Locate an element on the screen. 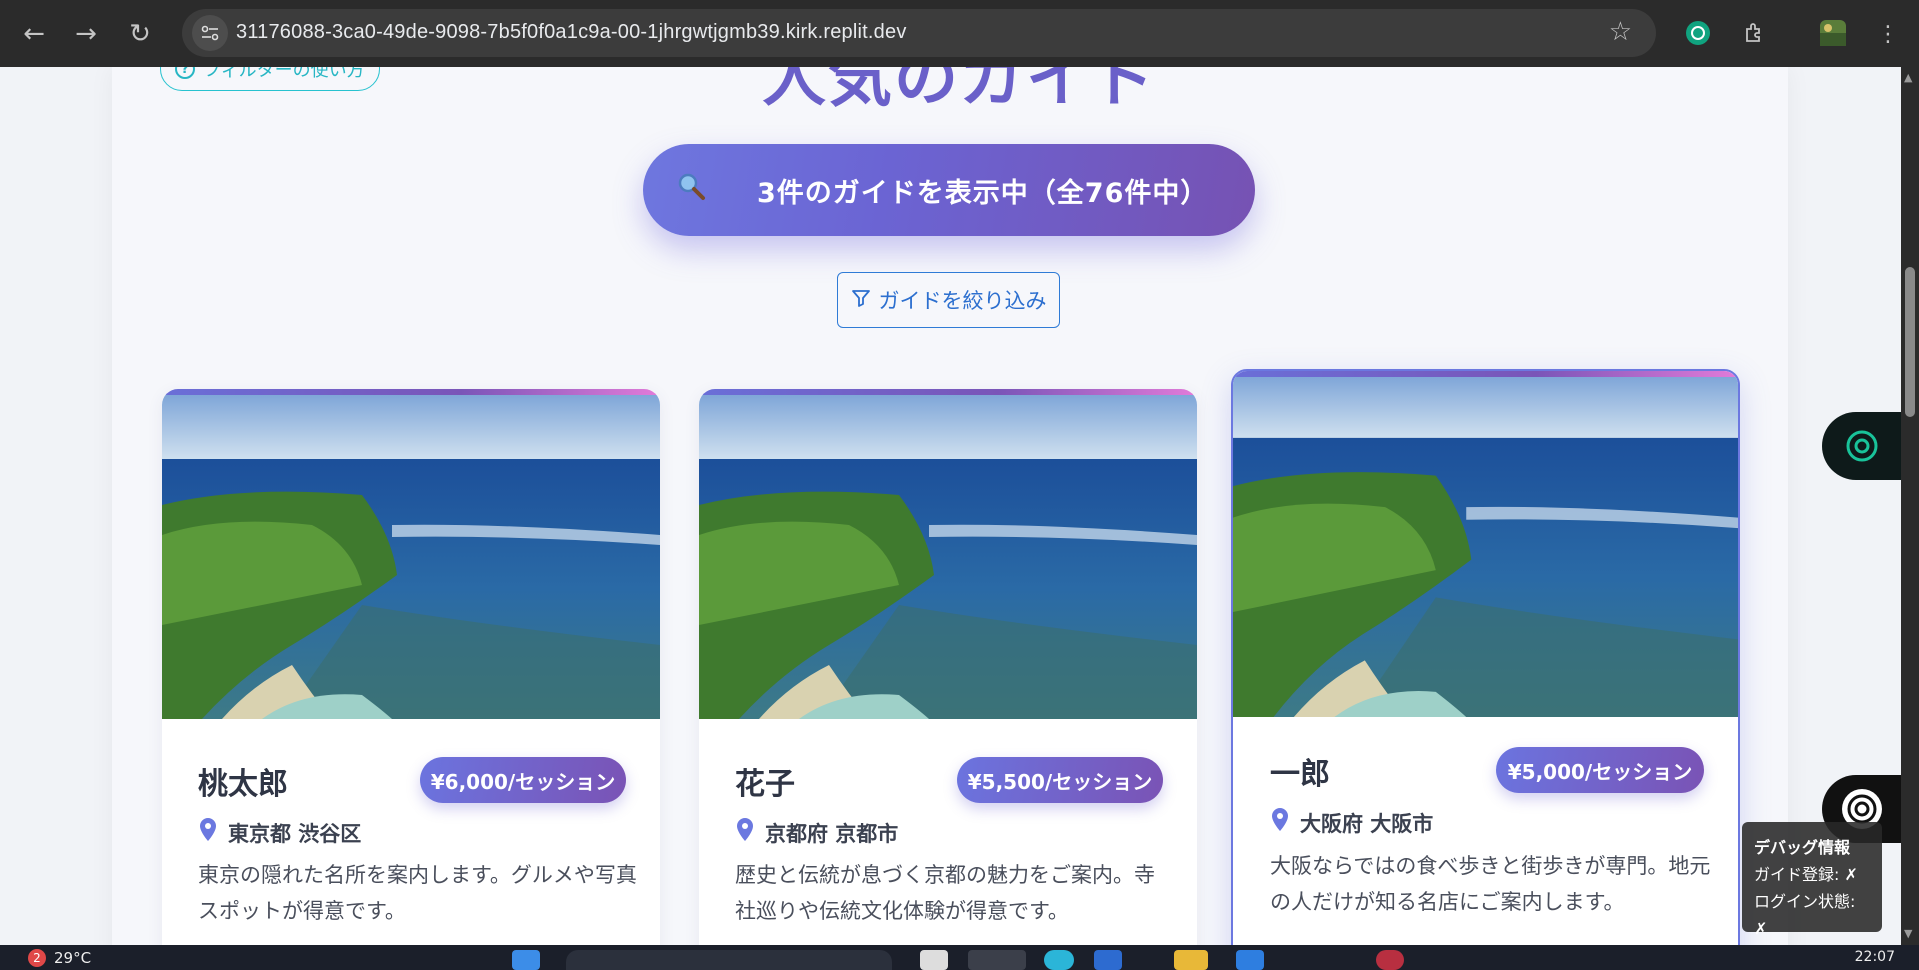 The height and width of the screenshot is (970, 1919). scroll-thumb is located at coordinates (1910, 342).